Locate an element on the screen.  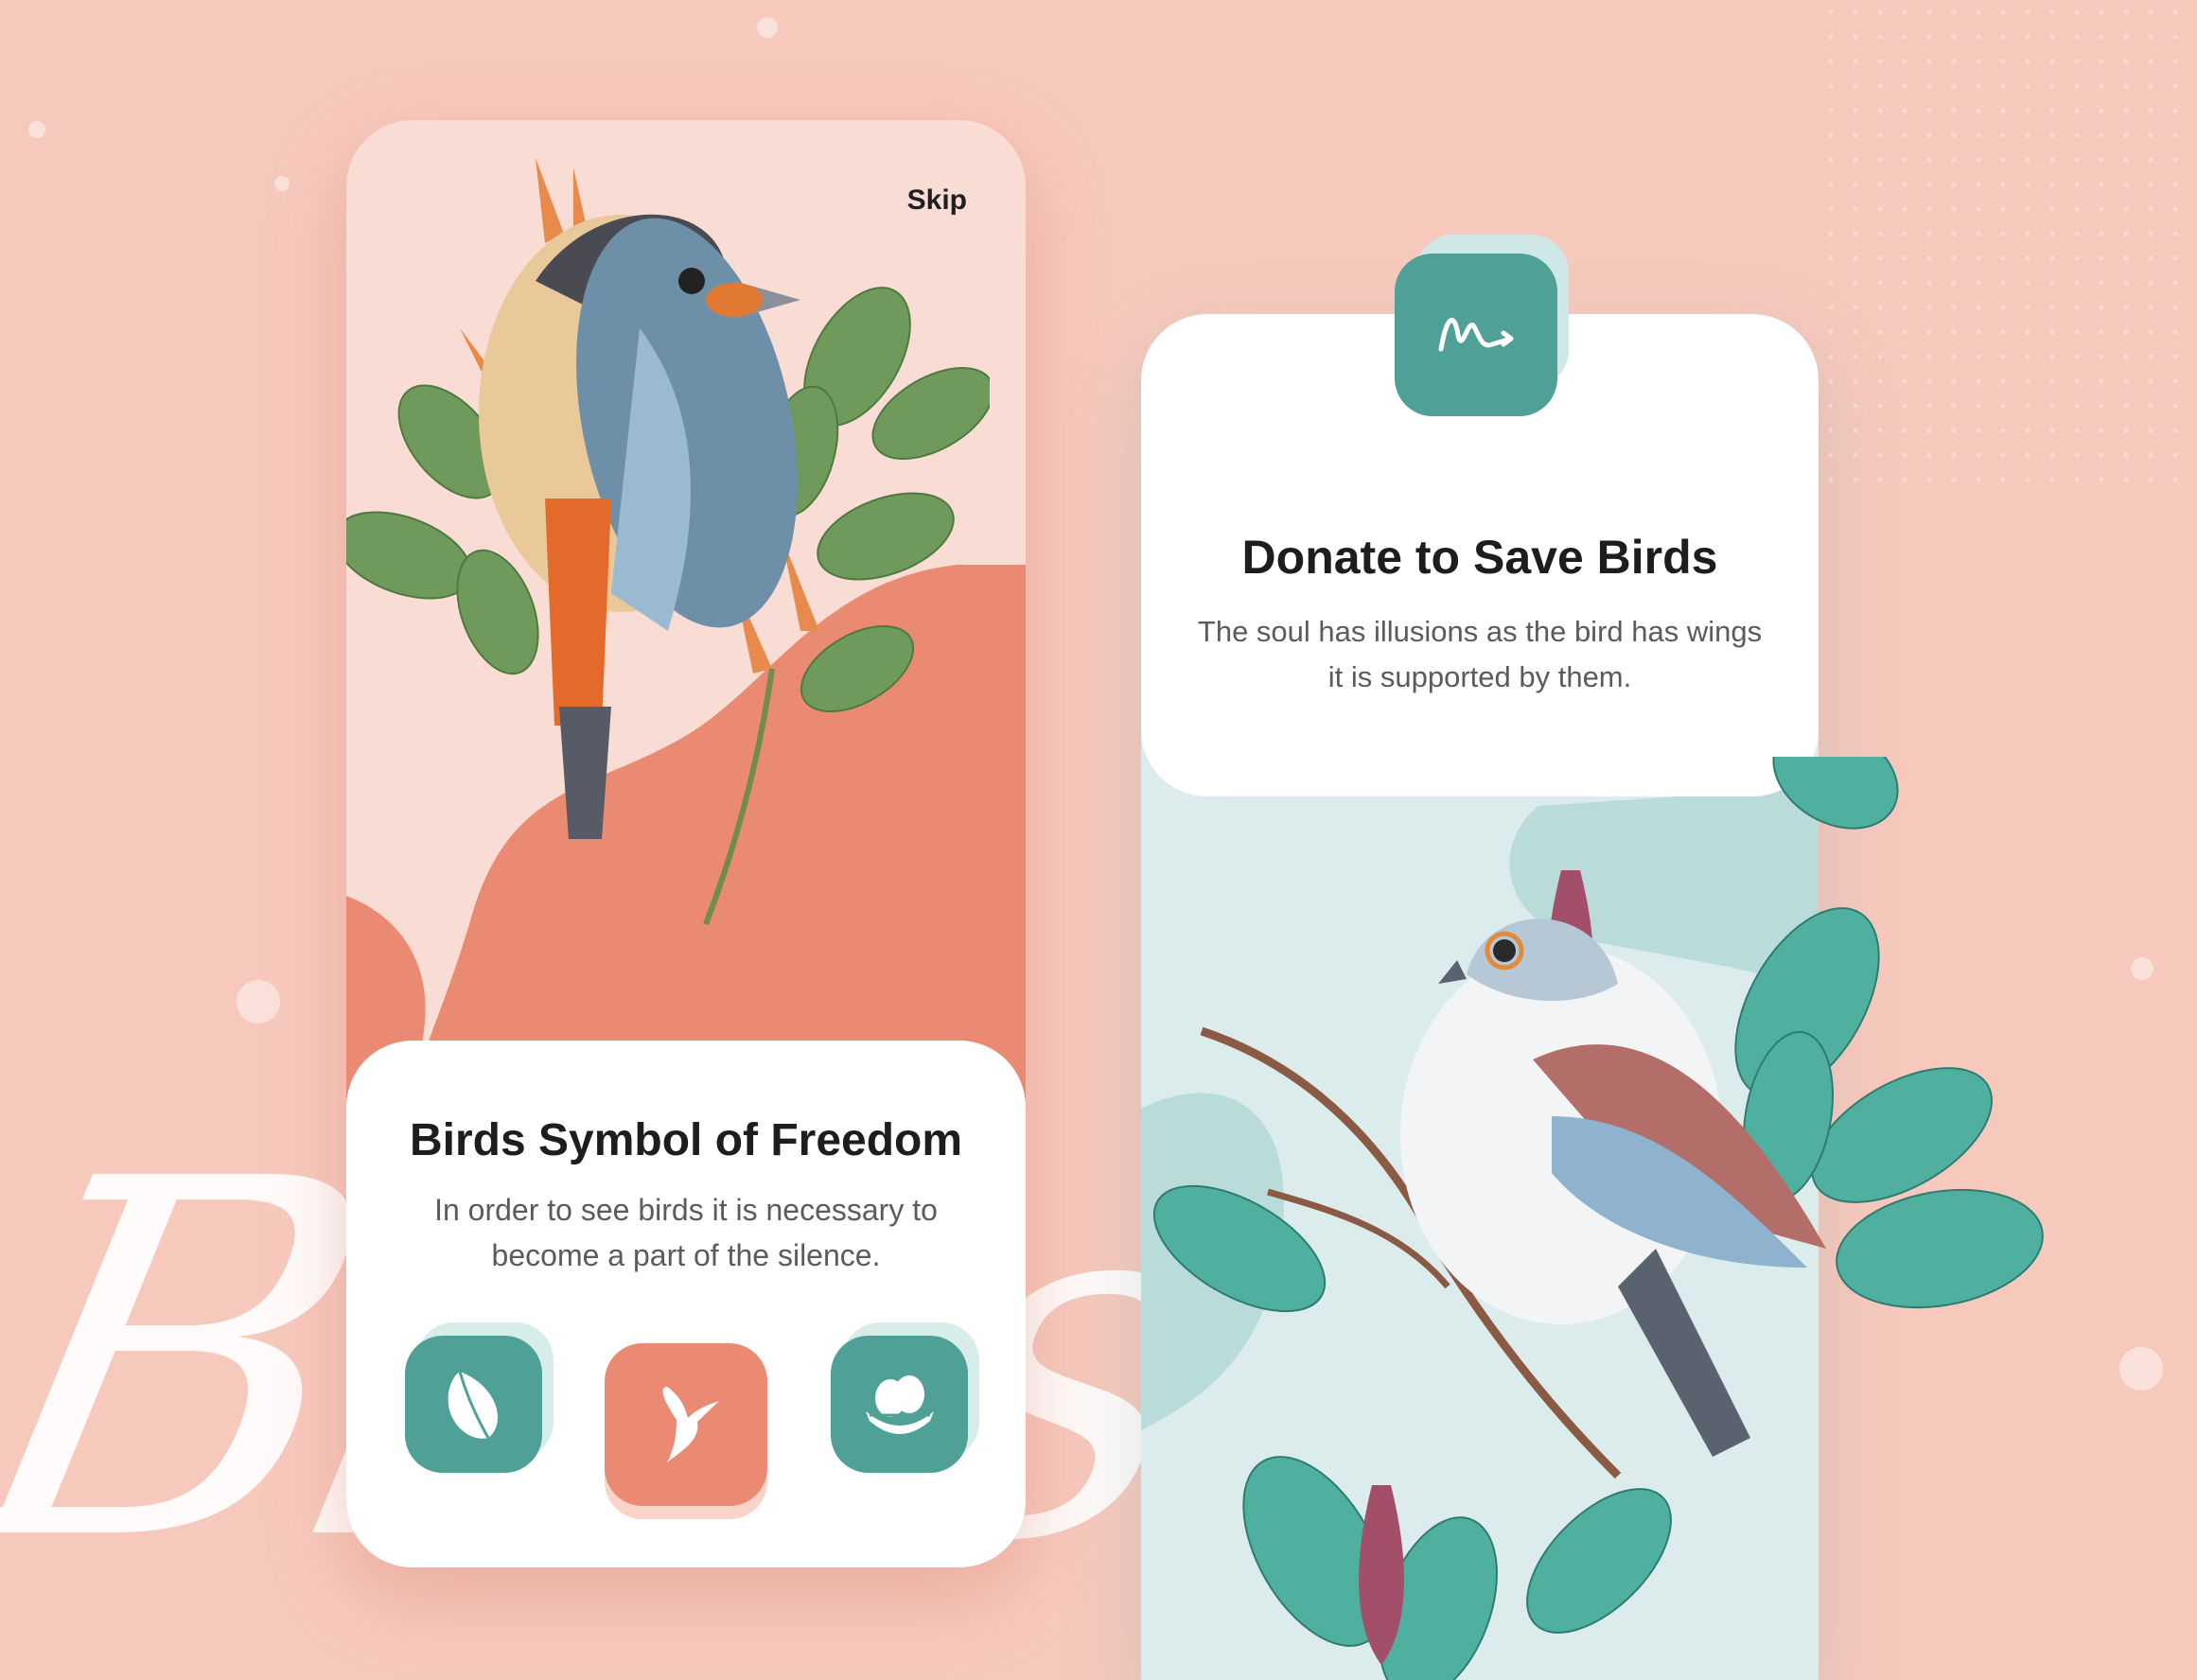
hummingbird-button is located at coordinates (686, 1424).